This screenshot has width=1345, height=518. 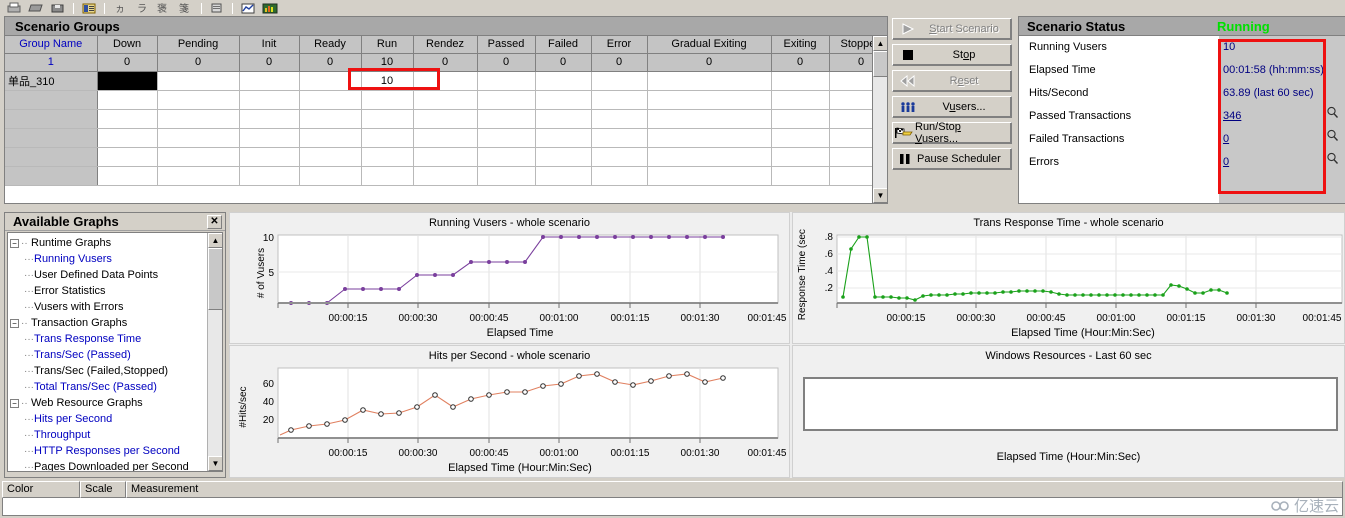 What do you see at coordinates (127, 45) in the screenshot?
I see `column-header-down: Down` at bounding box center [127, 45].